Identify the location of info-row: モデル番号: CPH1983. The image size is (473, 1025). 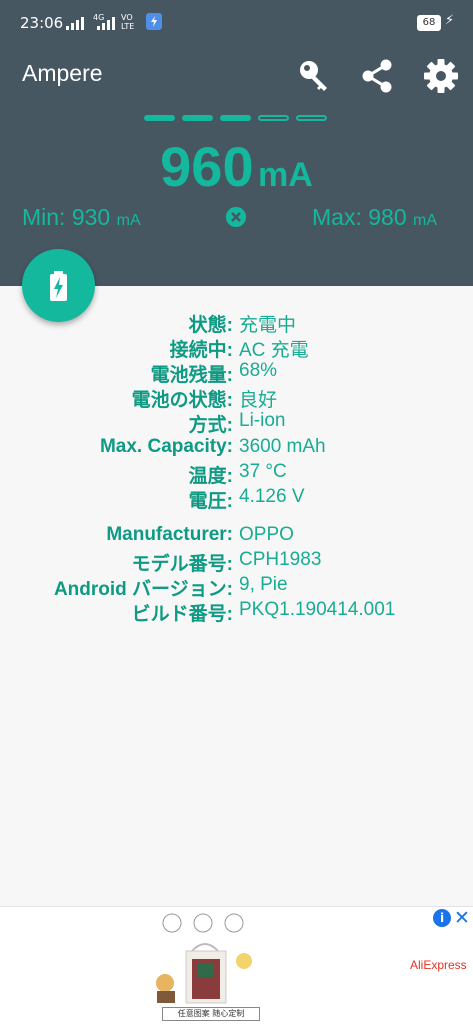
(236, 562).